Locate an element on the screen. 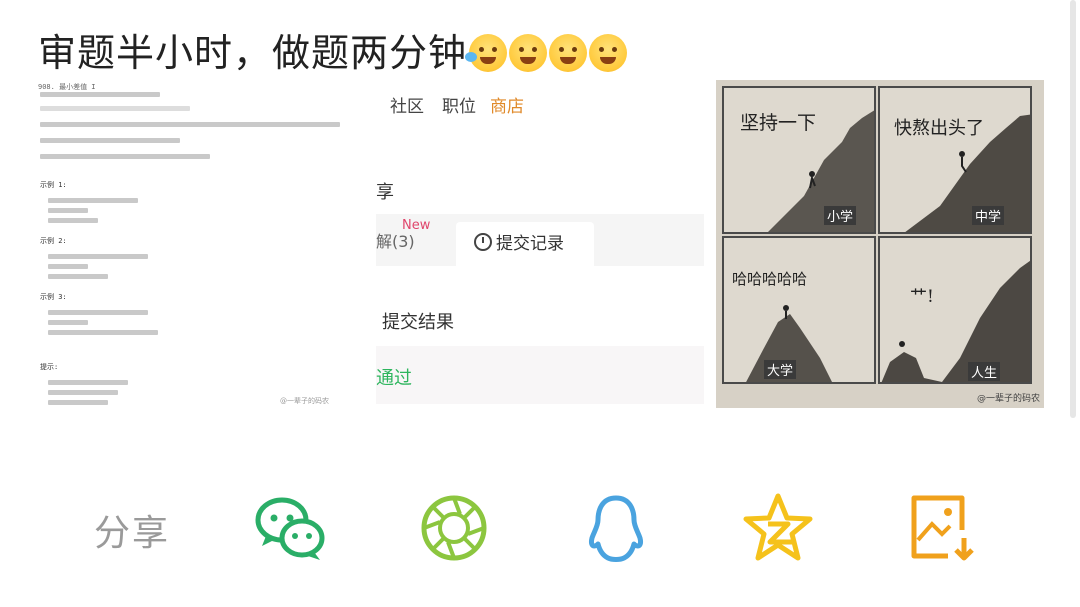 This screenshot has width=1080, height=607. share-qzone-button is located at coordinates (778, 528).